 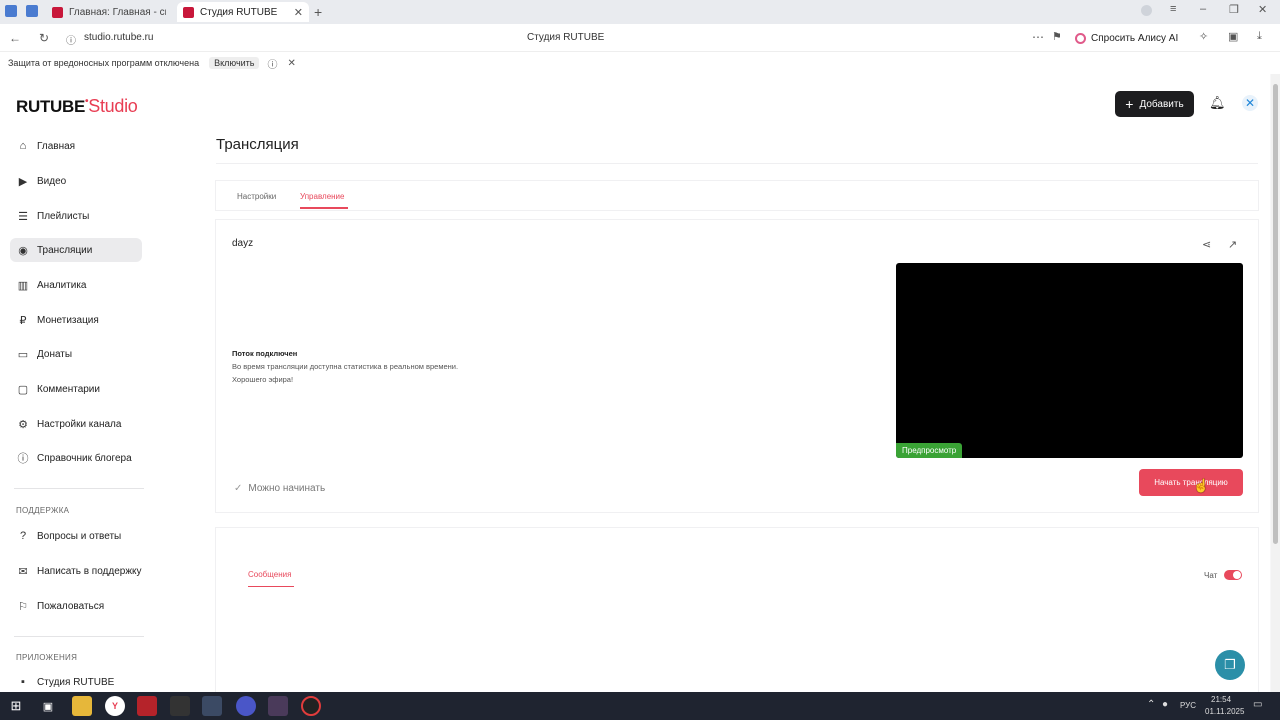 What do you see at coordinates (640, 706) in the screenshot?
I see `taskbar: ⊞ ▣ Y ⌃ ● РУС 21:54 01.11.2025 ▭` at bounding box center [640, 706].